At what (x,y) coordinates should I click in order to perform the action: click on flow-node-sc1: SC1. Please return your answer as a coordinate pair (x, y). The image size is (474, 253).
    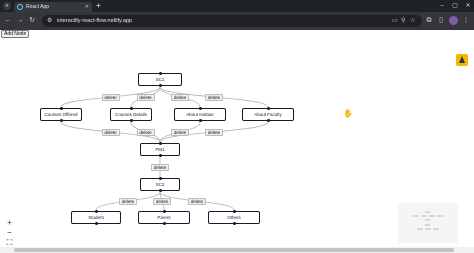
    Looking at the image, I should click on (160, 79).